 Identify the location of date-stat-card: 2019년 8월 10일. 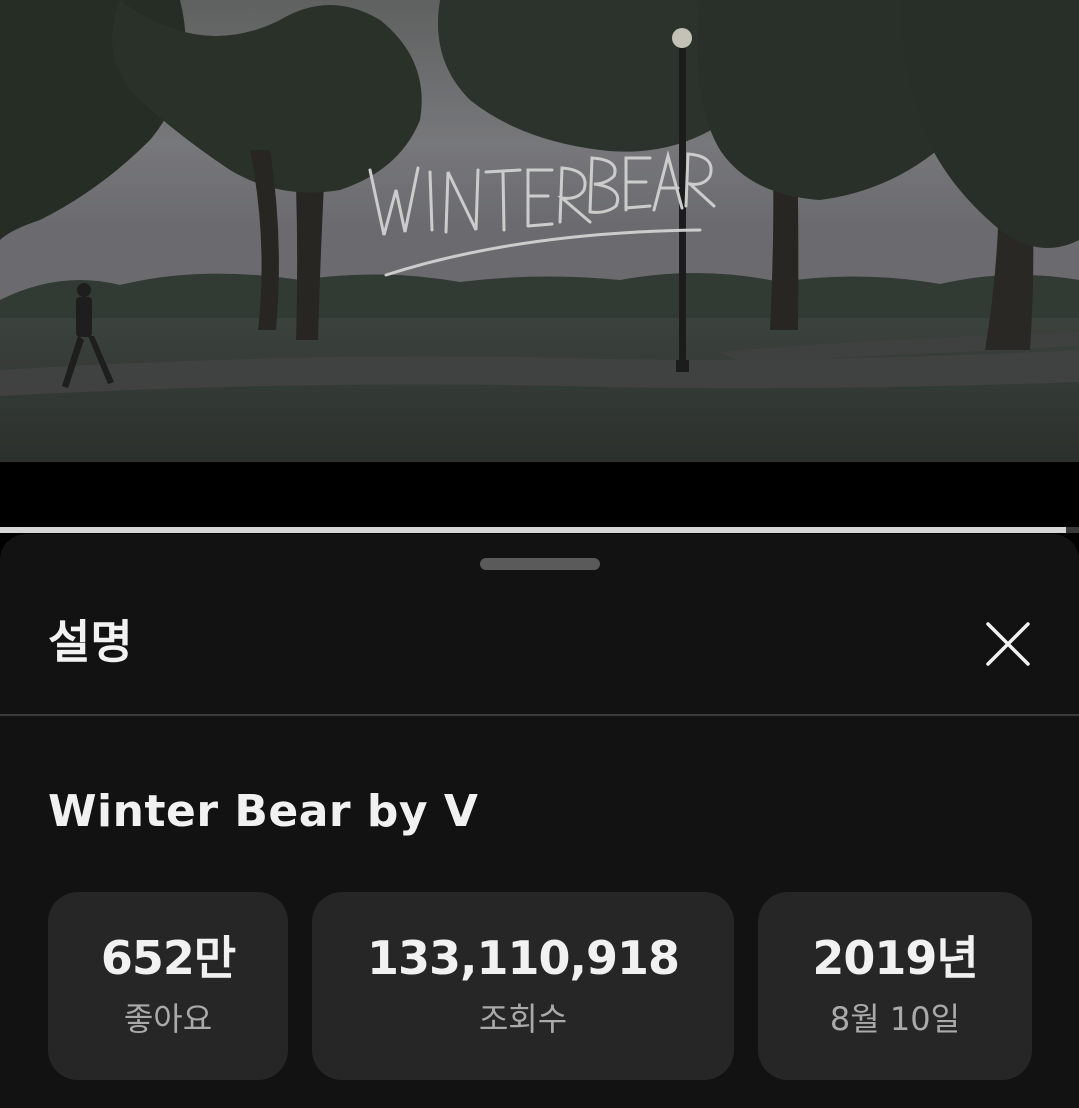
(895, 986).